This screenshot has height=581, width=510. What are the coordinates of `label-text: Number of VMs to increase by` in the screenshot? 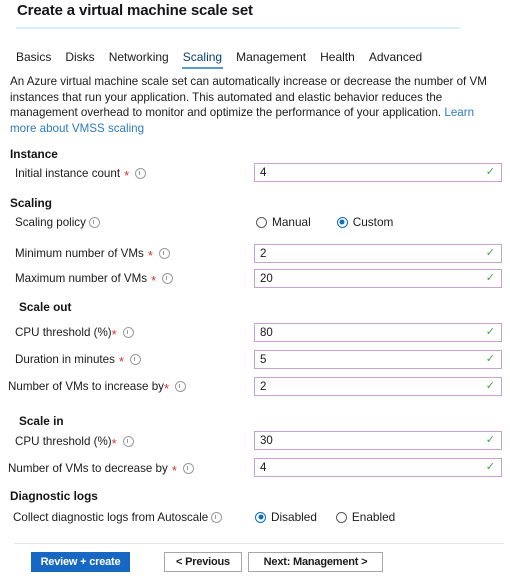 It's located at (86, 386).